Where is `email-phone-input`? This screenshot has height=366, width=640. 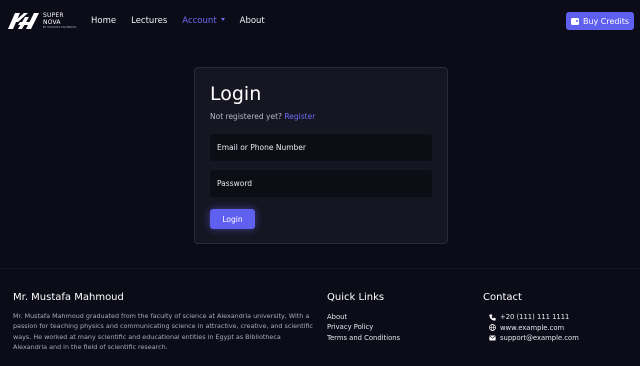
email-phone-input is located at coordinates (321, 147).